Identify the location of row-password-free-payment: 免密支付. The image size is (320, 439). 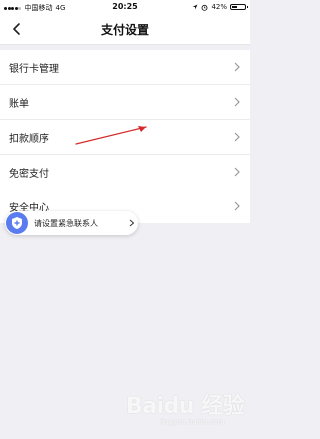
(125, 172).